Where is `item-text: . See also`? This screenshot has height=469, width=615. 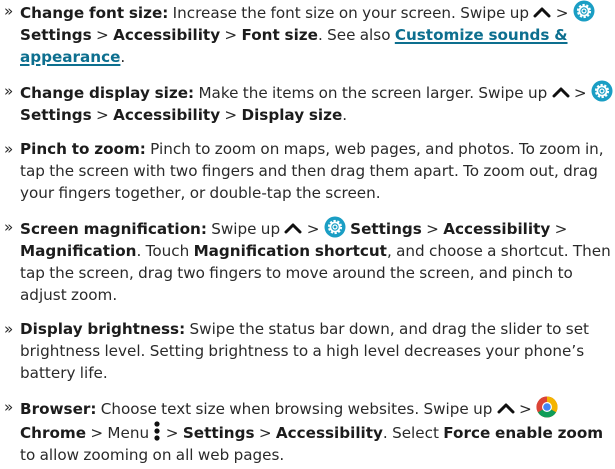
item-text: . See also is located at coordinates (354, 35).